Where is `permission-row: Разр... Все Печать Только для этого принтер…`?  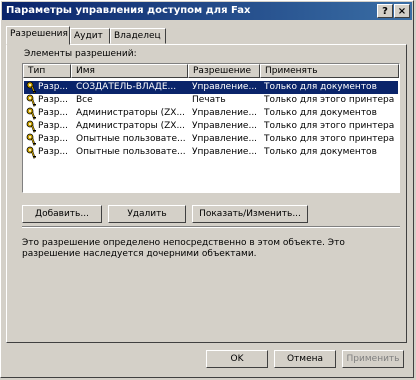
permission-row: Разр... Все Печать Только для этого принтер… is located at coordinates (211, 100).